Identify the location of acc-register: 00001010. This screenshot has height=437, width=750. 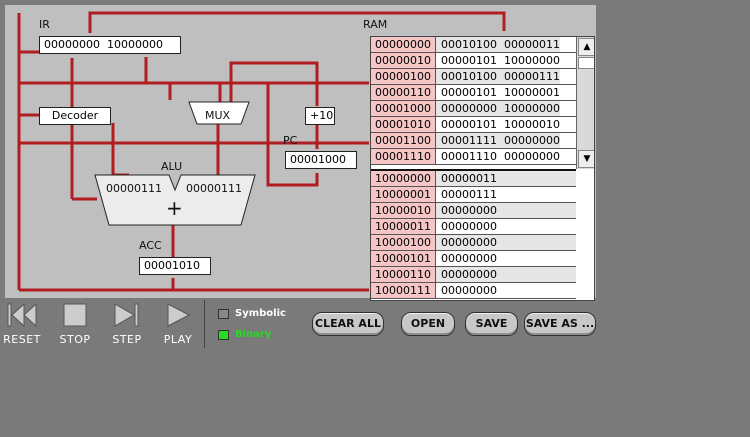
(175, 266).